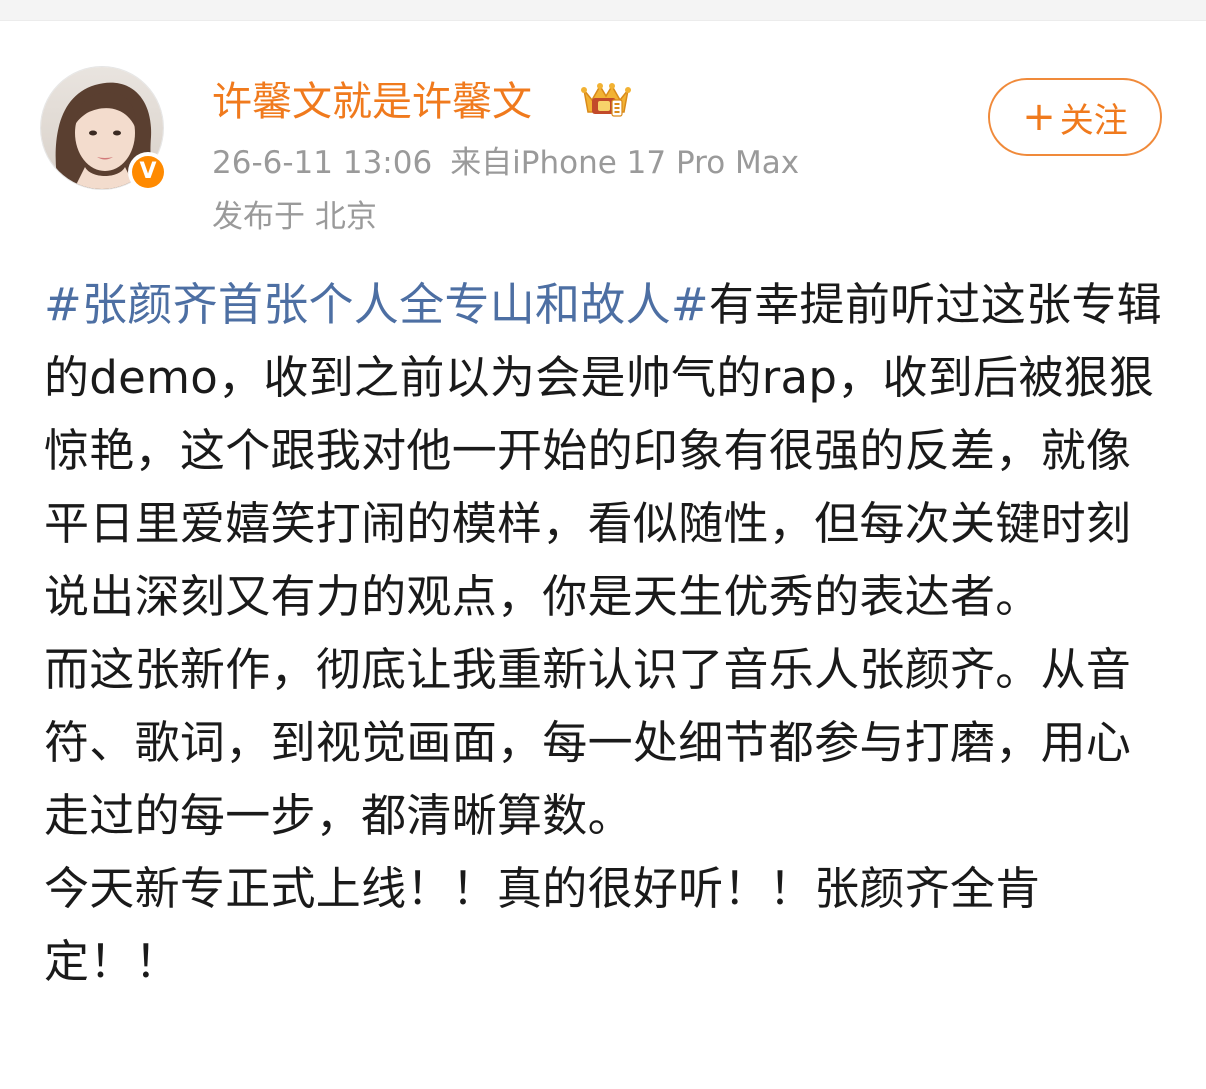 This screenshot has height=1089, width=1206. I want to click on avatar: V, so click(104, 129).